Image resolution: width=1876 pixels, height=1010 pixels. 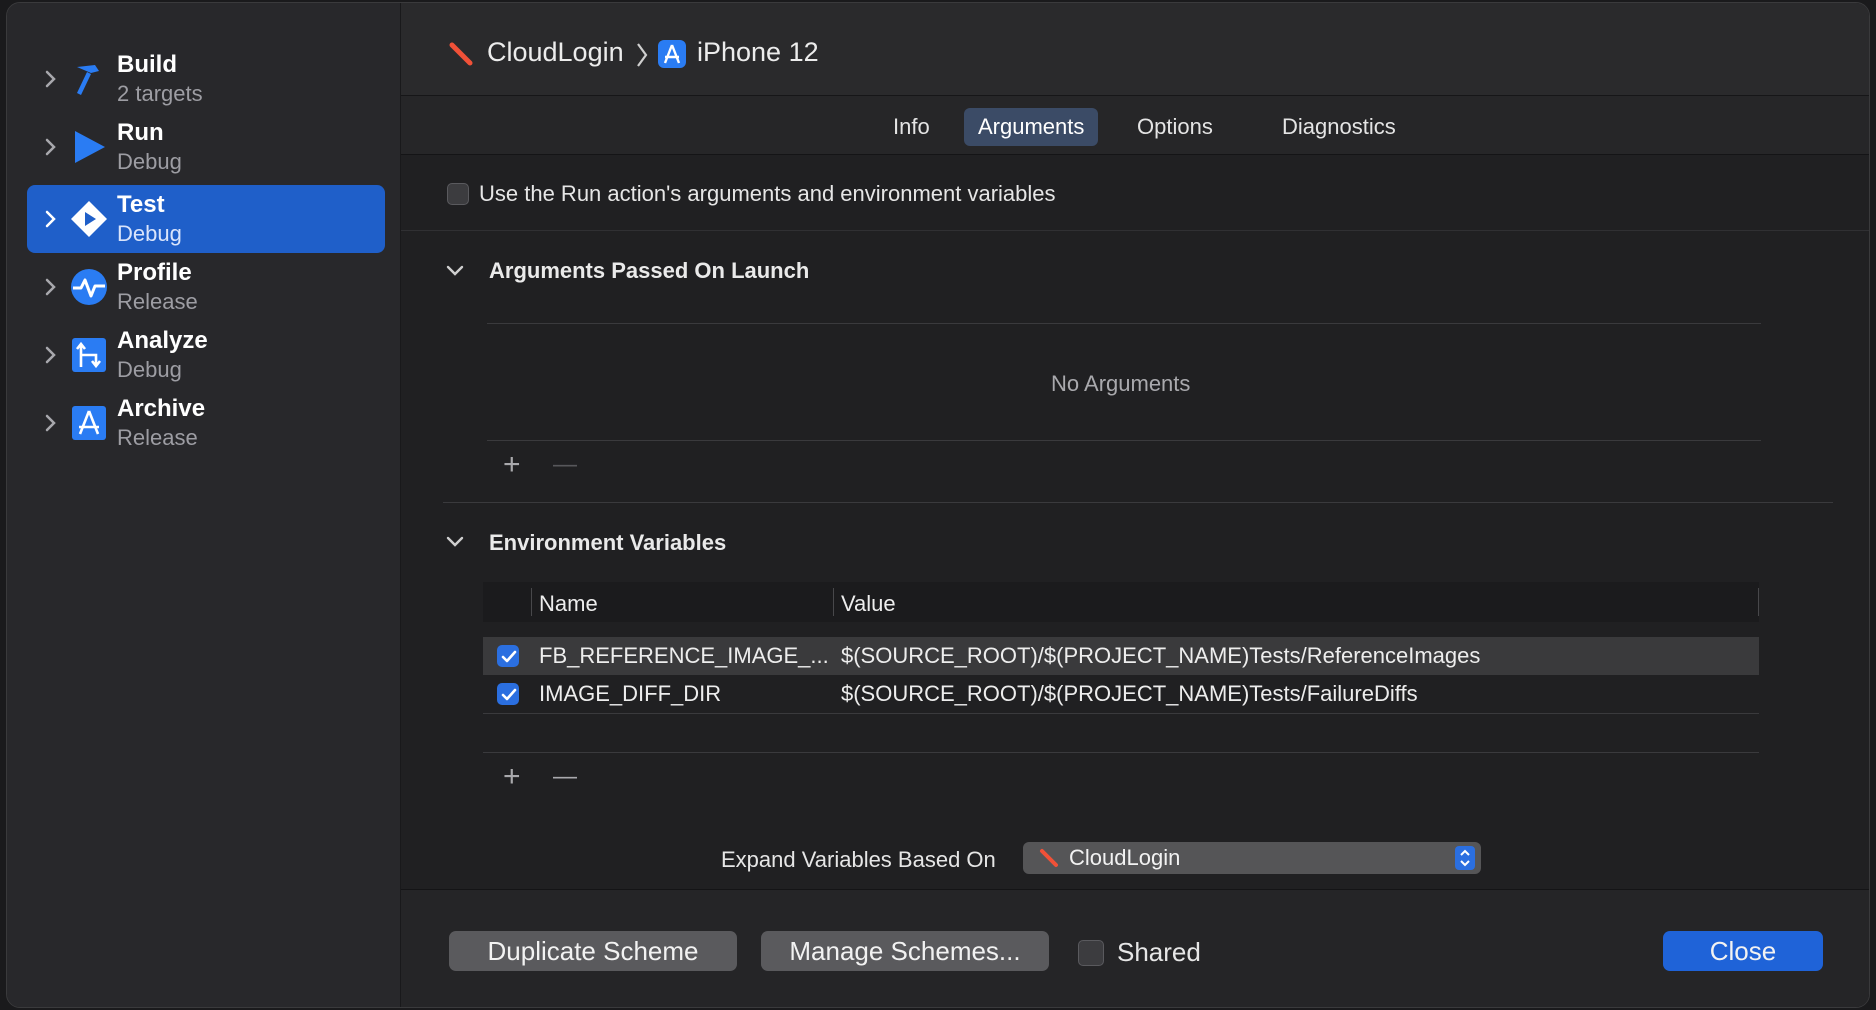 What do you see at coordinates (206, 423) in the screenshot?
I see `sidebar-item-archive: Archive Release` at bounding box center [206, 423].